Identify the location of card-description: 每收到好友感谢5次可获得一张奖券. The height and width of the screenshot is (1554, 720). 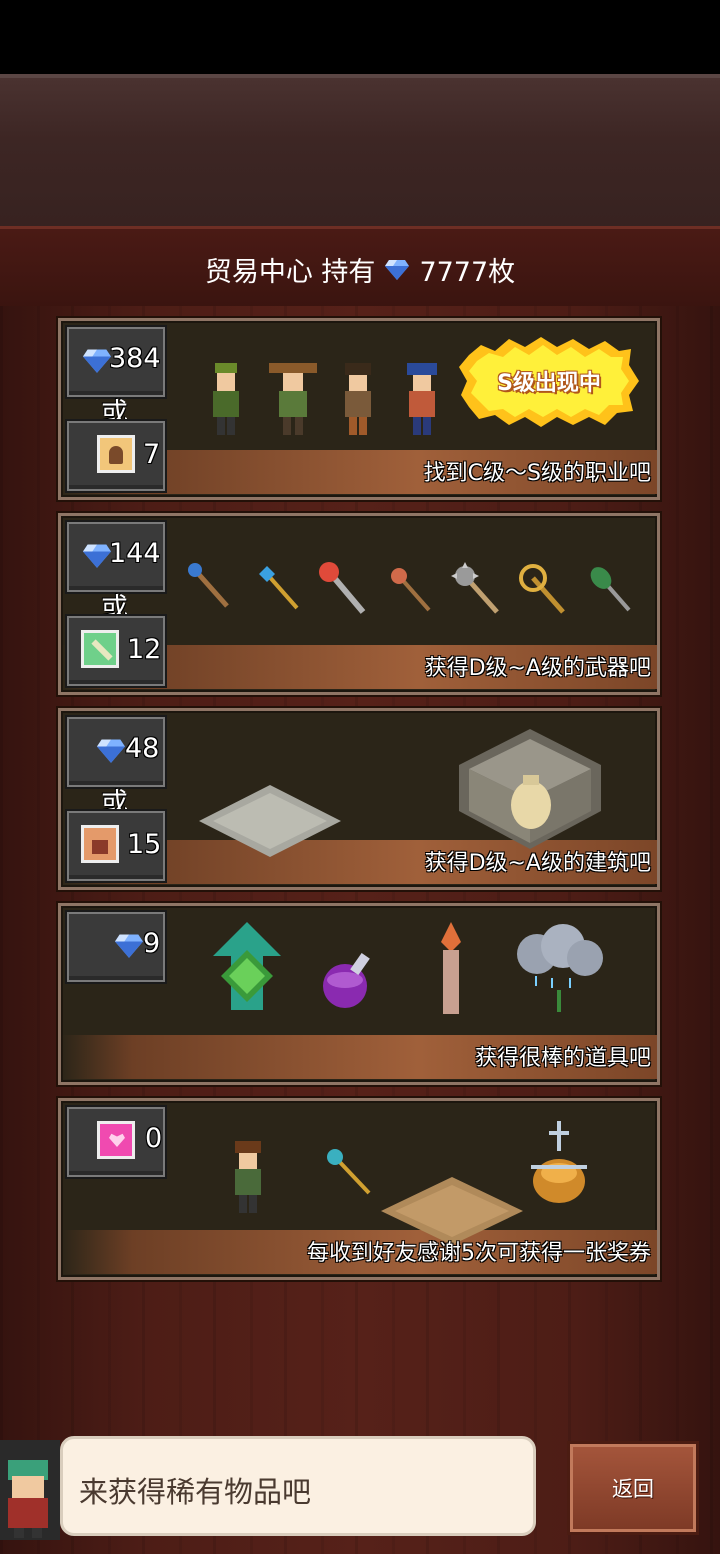
(479, 1253).